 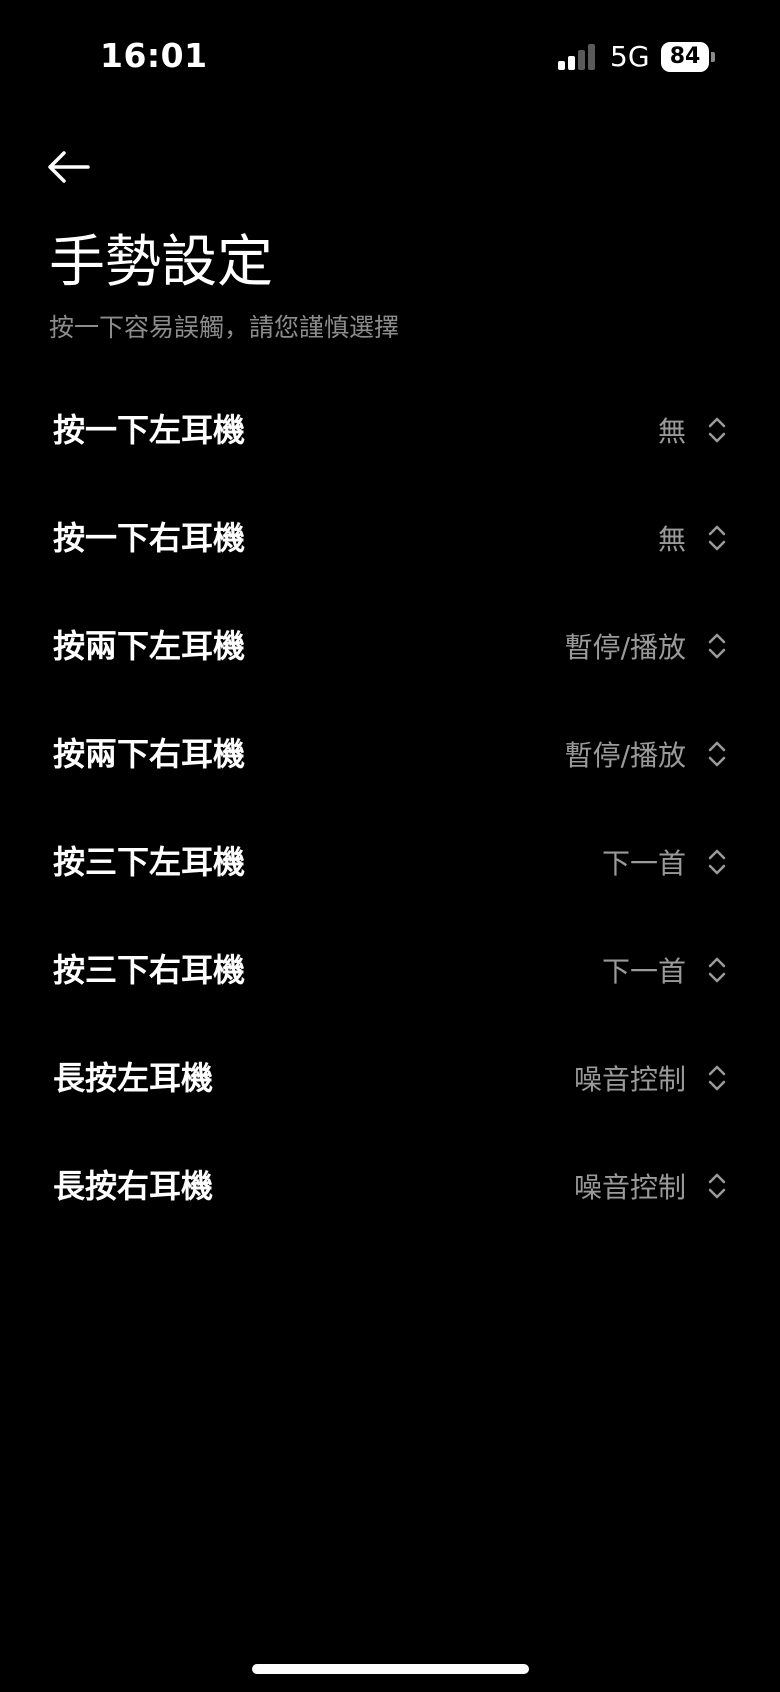 I want to click on gesture-row-double-tap-right: 按兩下右耳機 暫停/播放, so click(x=390, y=754).